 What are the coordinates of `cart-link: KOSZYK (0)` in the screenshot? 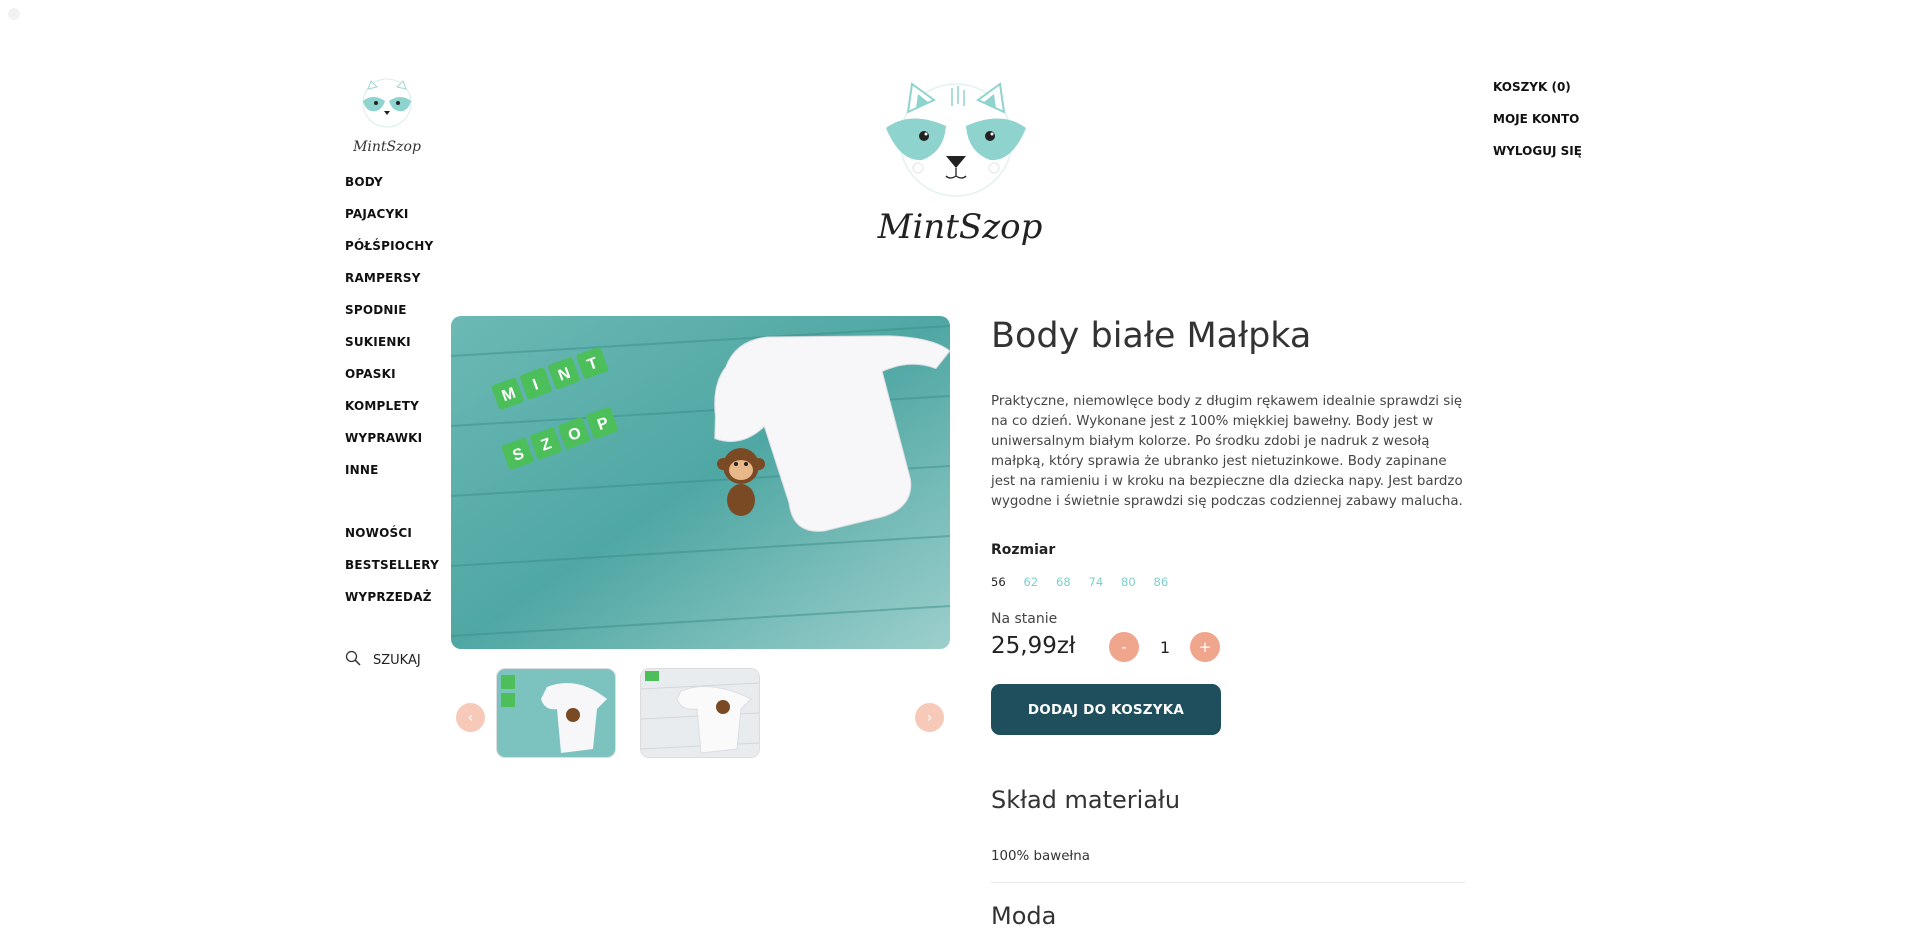 It's located at (1537, 95).